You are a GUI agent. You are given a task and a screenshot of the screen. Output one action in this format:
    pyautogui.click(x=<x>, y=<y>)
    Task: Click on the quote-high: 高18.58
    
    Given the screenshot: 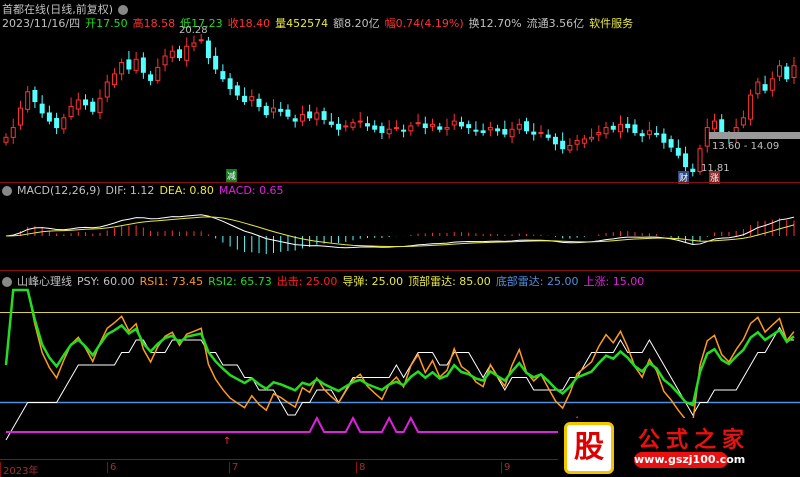 What is the action you would take?
    pyautogui.click(x=154, y=23)
    